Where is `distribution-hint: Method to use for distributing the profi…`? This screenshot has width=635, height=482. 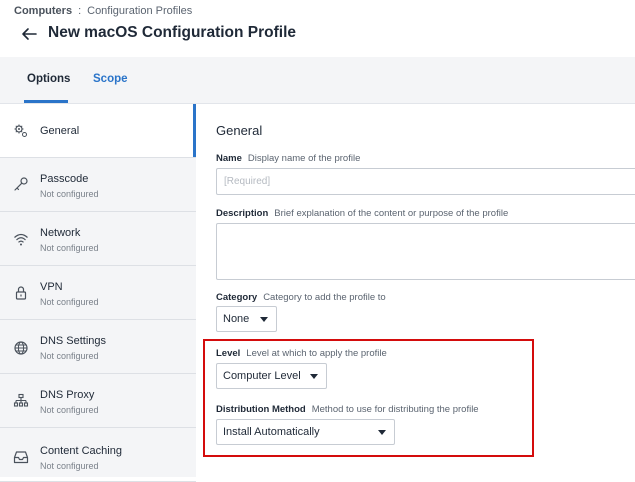
distribution-hint: Method to use for distributing the profi… is located at coordinates (395, 409).